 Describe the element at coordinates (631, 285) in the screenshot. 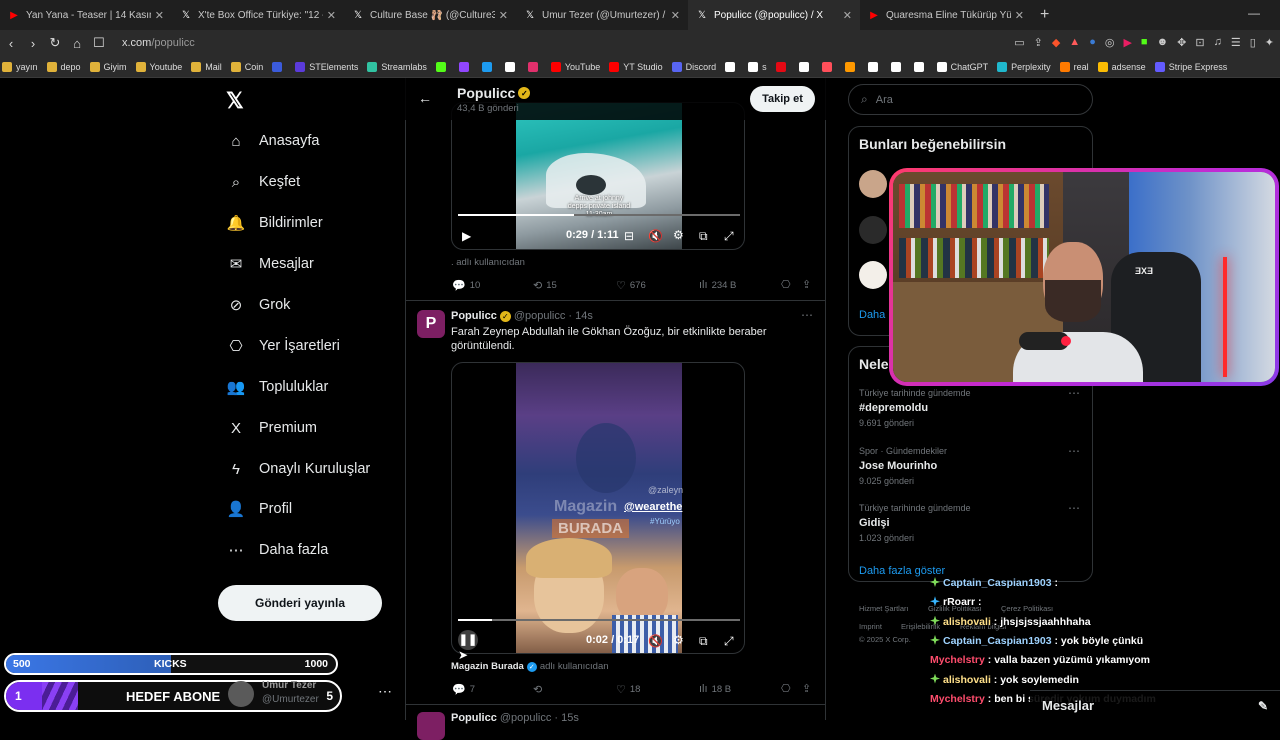

I see `tweet1-like: ♡ 676` at that location.